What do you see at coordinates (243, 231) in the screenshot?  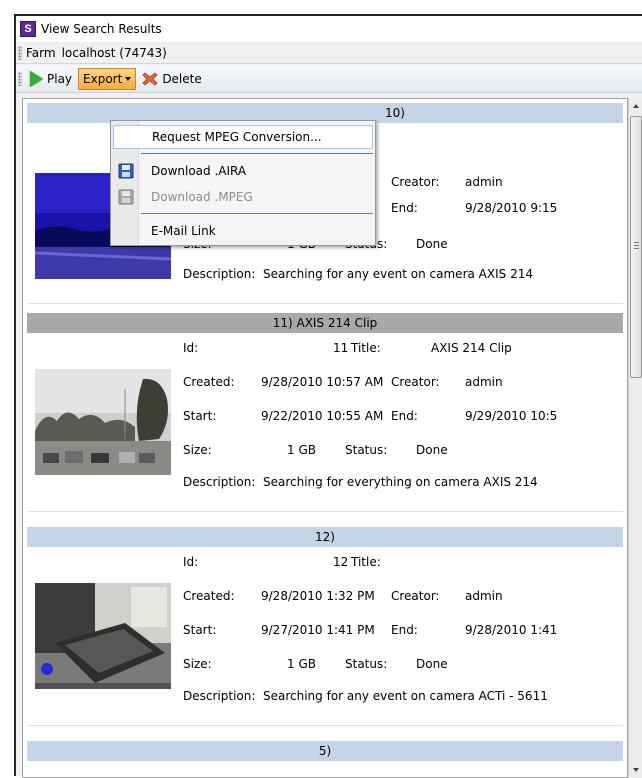 I see `menu-item-email-link: E-Mail Link` at bounding box center [243, 231].